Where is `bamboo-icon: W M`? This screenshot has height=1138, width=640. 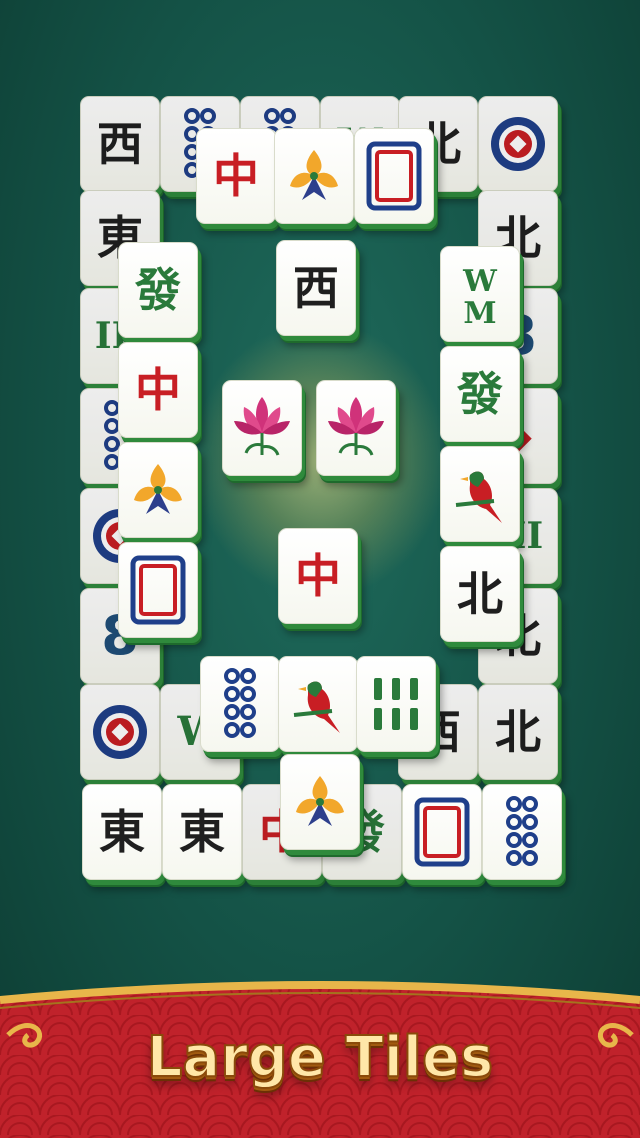 bamboo-icon: W M is located at coordinates (480, 295).